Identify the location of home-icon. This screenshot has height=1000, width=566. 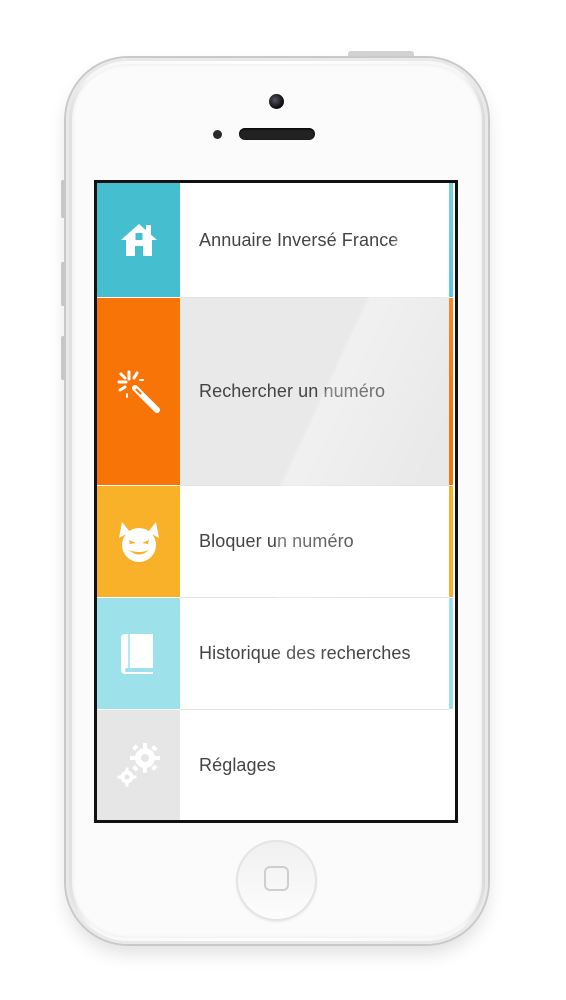
(138, 240).